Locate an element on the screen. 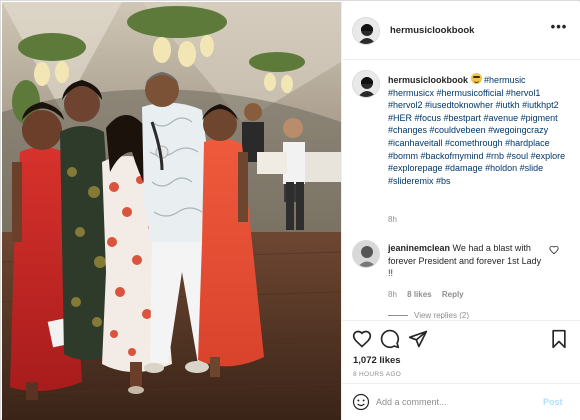 The height and width of the screenshot is (420, 580). smiley-face-icon is located at coordinates (361, 402).